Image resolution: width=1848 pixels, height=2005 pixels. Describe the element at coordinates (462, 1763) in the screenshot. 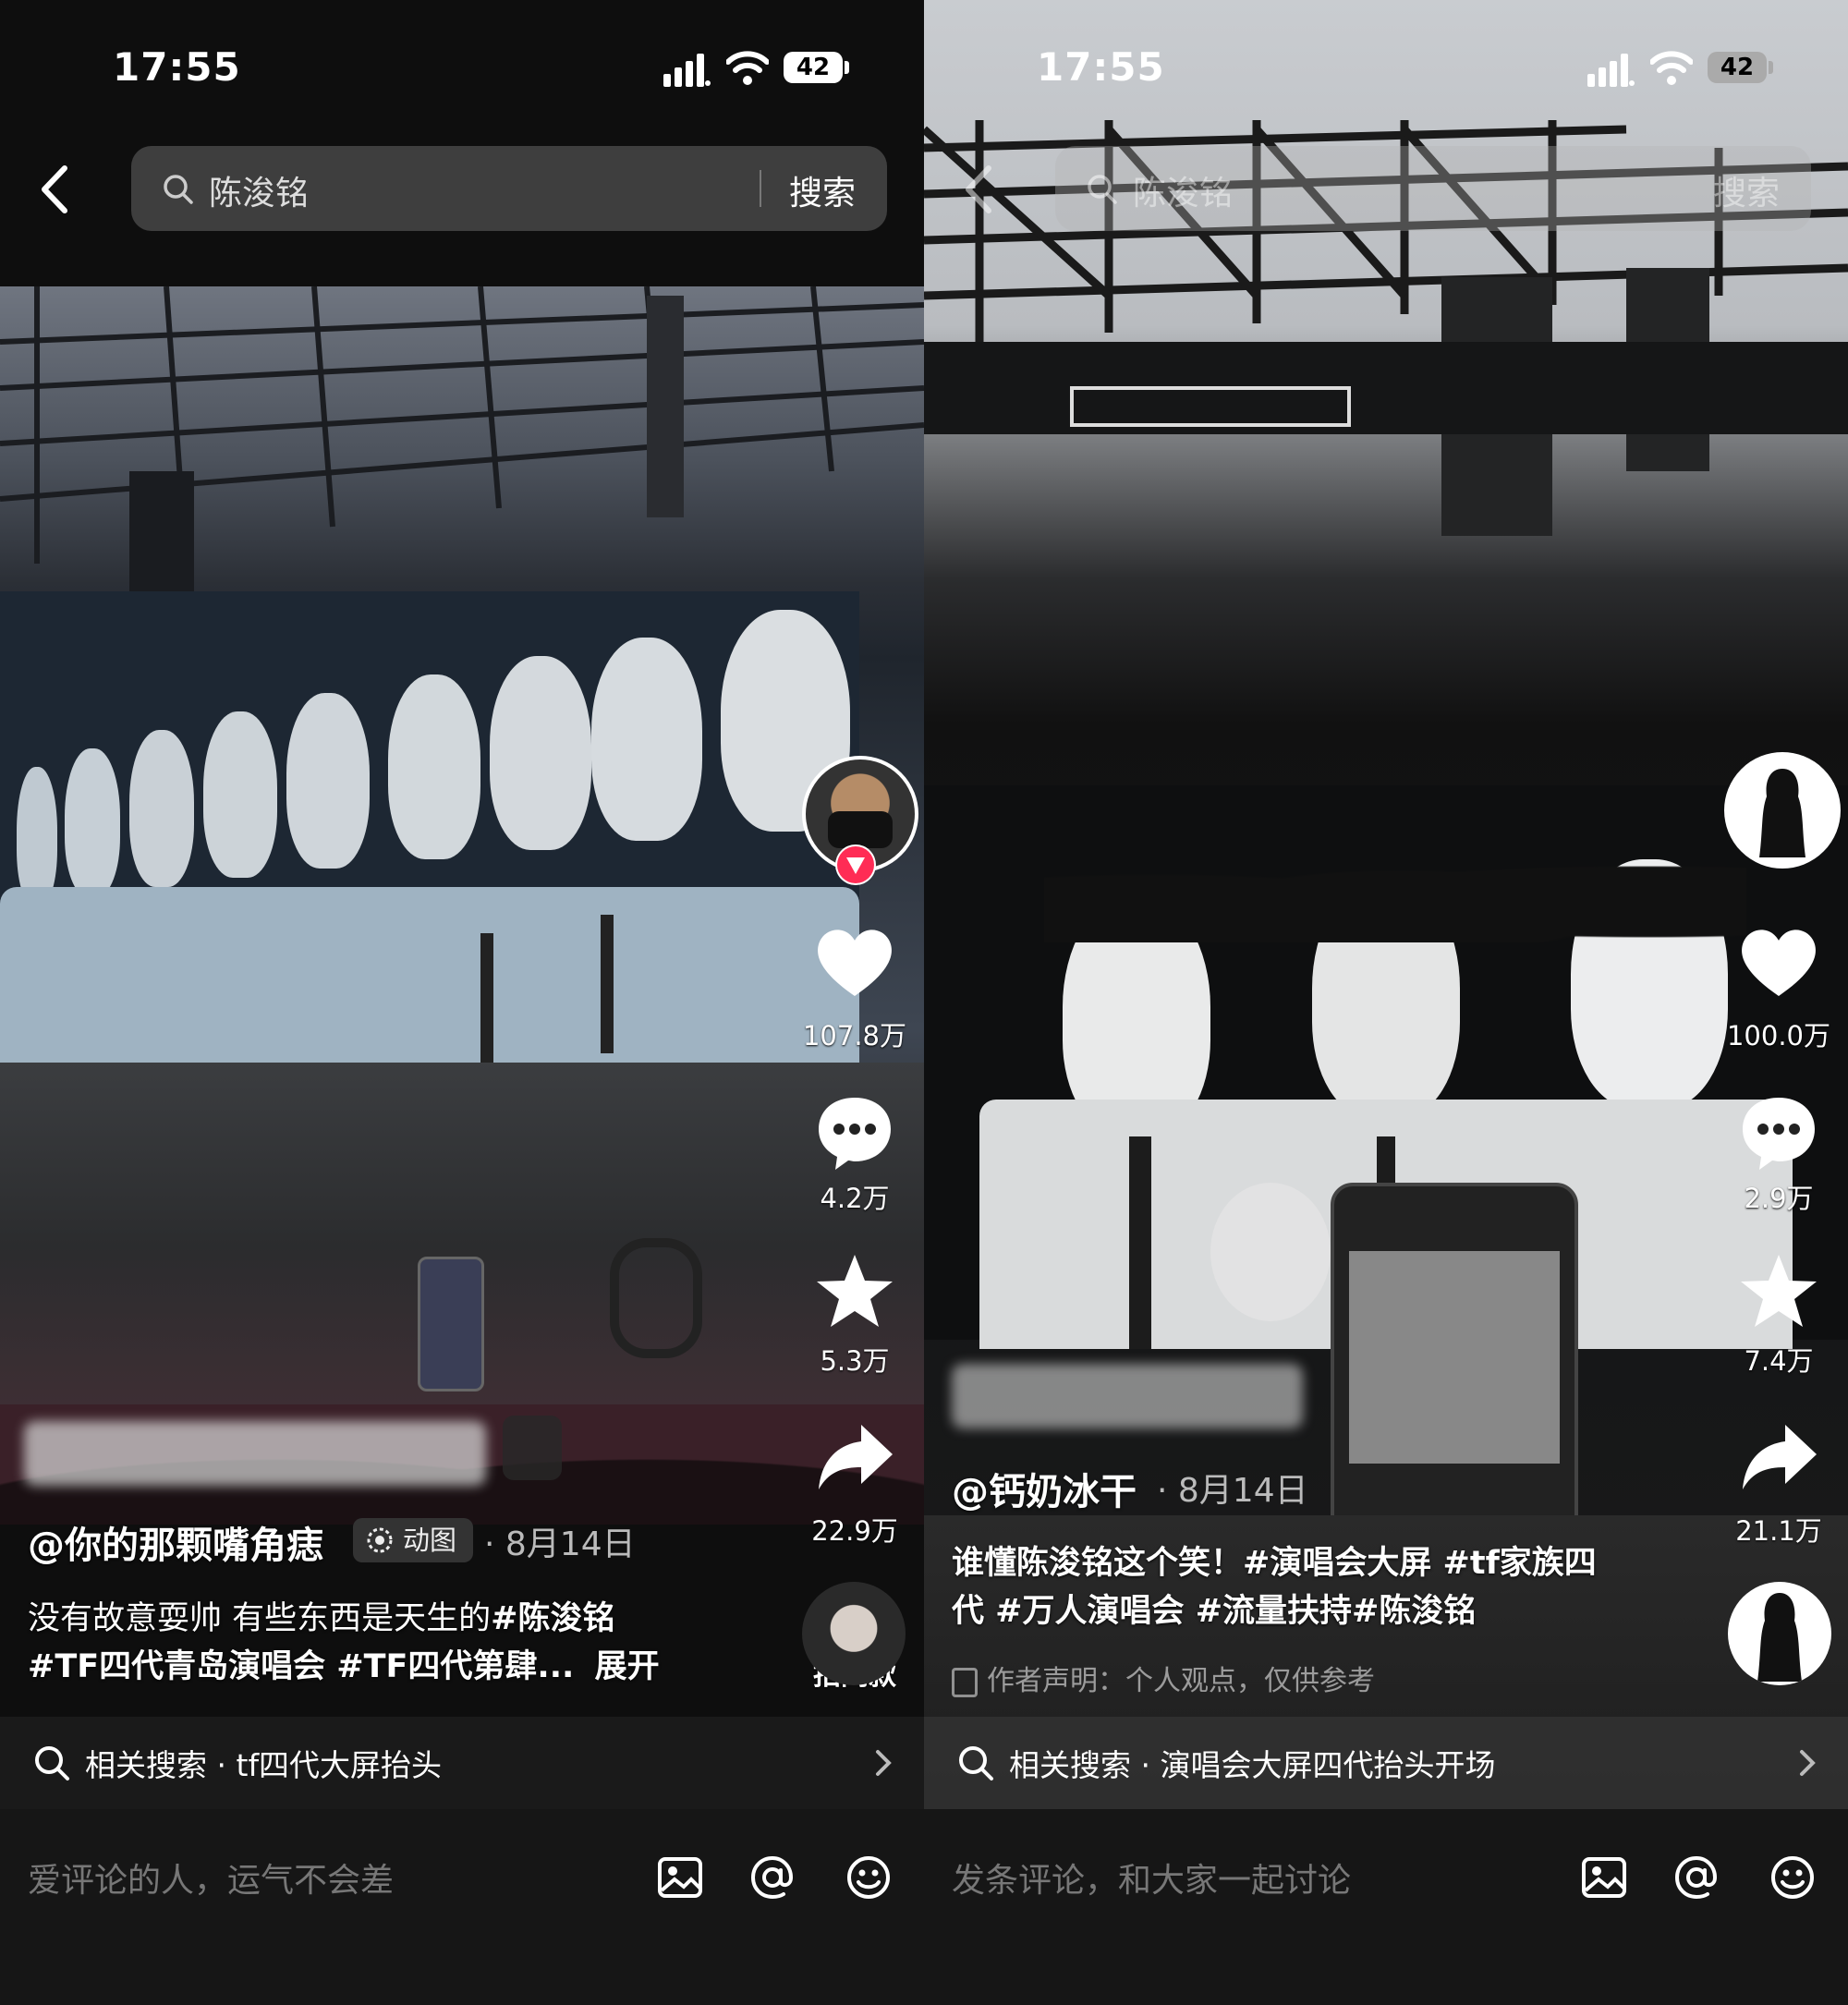

I see `related-search-bar: 相关搜索 · tf四代大屏抬头` at that location.